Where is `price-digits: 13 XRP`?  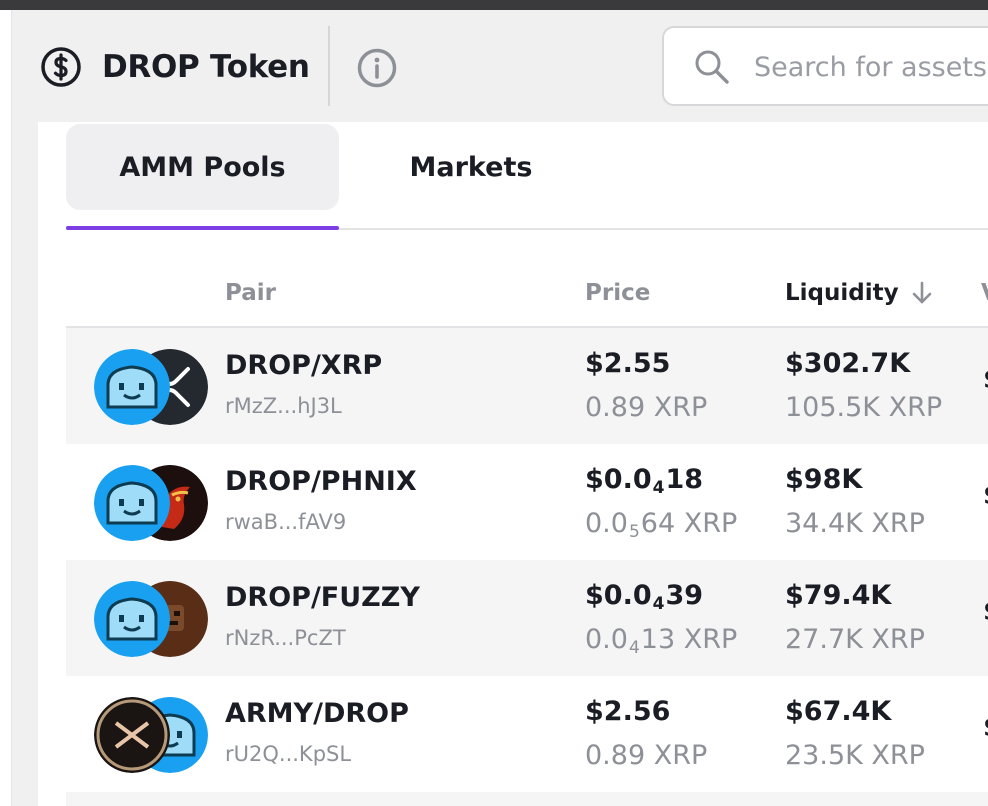 price-digits: 13 XRP is located at coordinates (689, 639).